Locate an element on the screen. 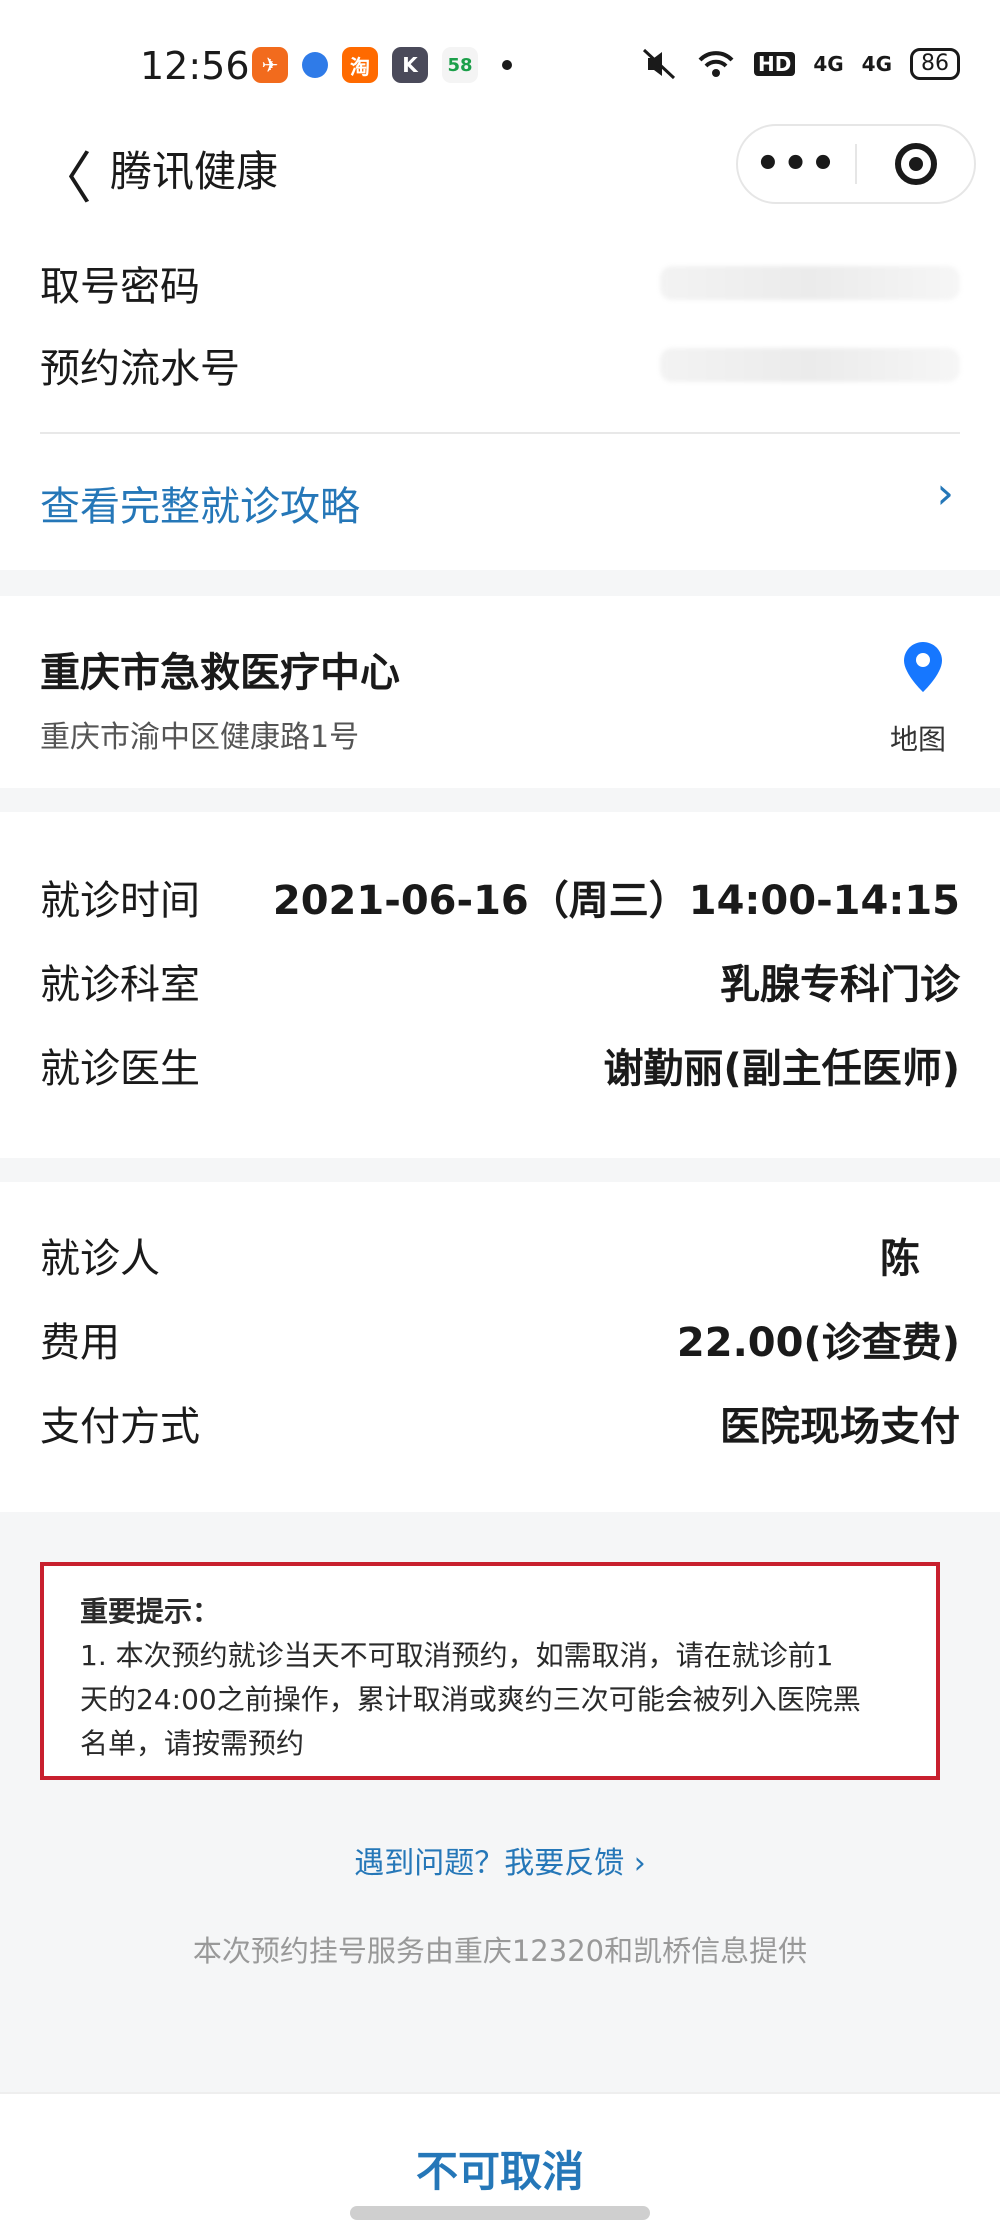 The image size is (1000, 2222). map-label: 地图 is located at coordinates (918, 738).